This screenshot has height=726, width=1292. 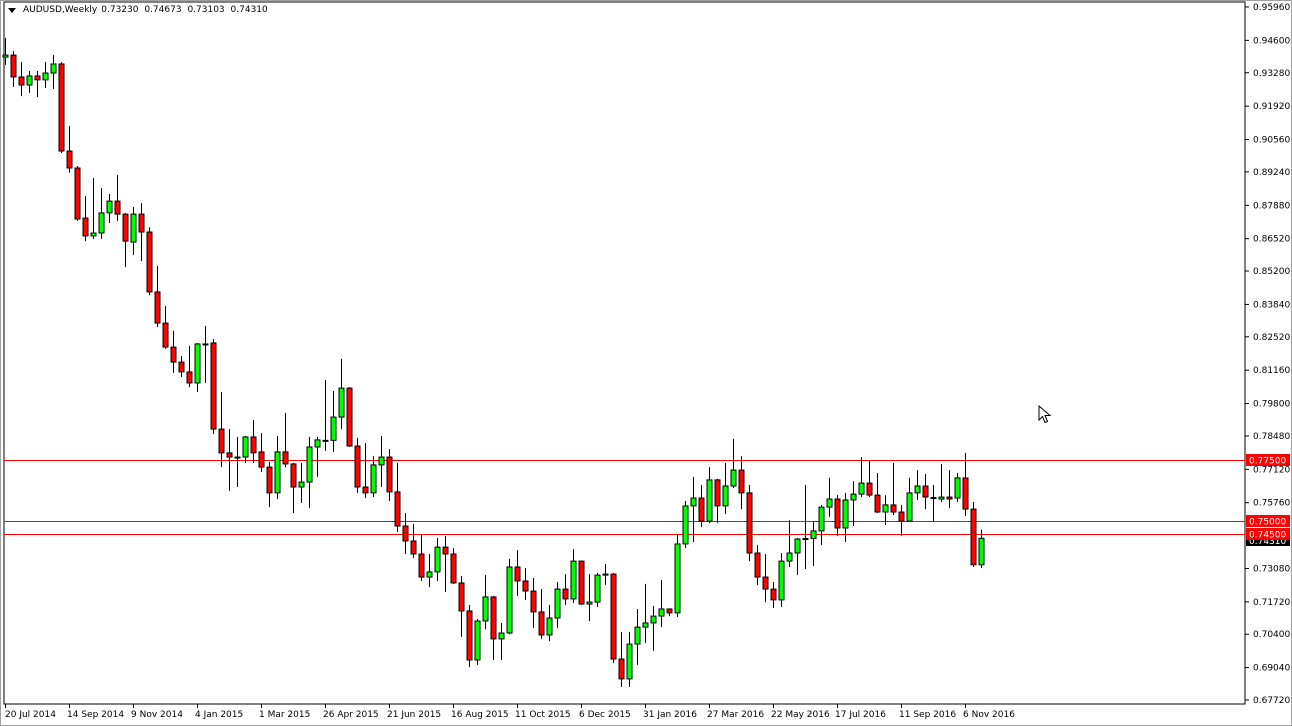 What do you see at coordinates (989, 715) in the screenshot?
I see `x-tick-label: 6 Nov 2016` at bounding box center [989, 715].